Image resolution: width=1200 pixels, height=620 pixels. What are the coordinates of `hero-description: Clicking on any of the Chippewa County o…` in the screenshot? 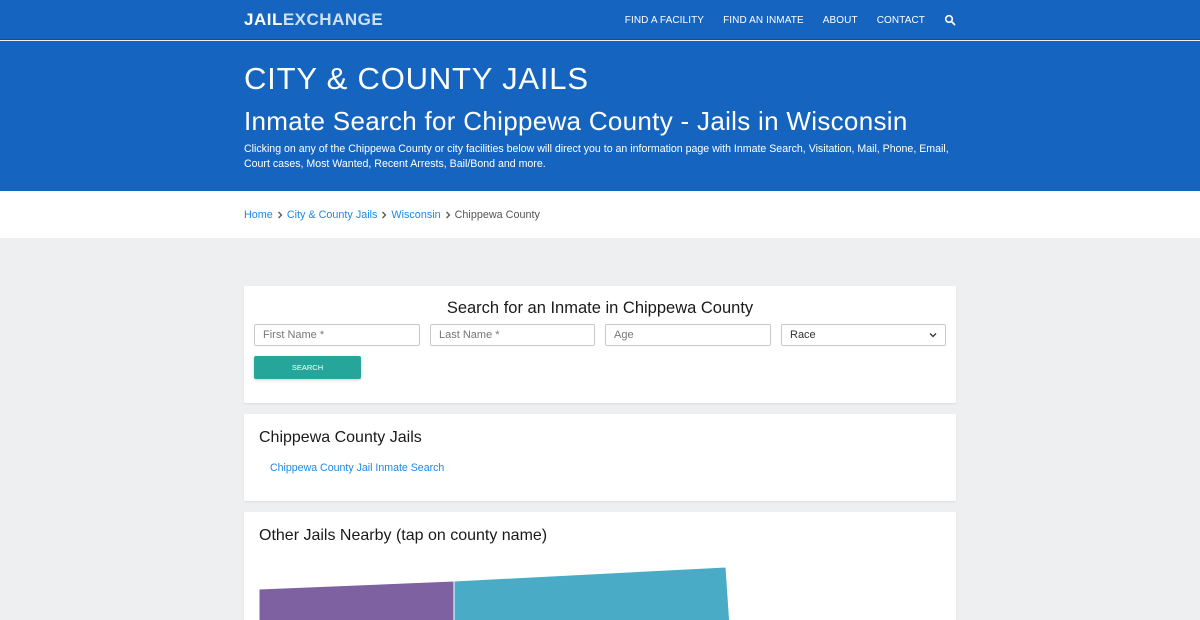 It's located at (596, 156).